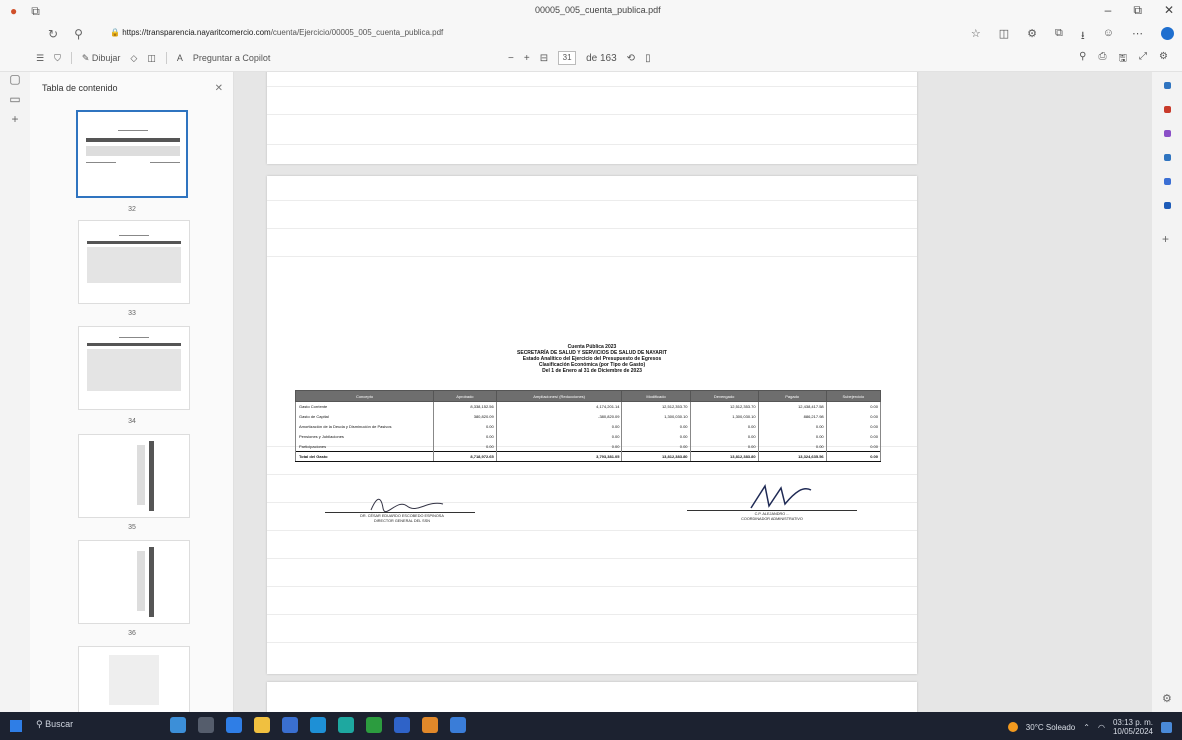 The width and height of the screenshot is (1182, 740). I want to click on more-menu-icon: ⋯, so click(1137, 36).